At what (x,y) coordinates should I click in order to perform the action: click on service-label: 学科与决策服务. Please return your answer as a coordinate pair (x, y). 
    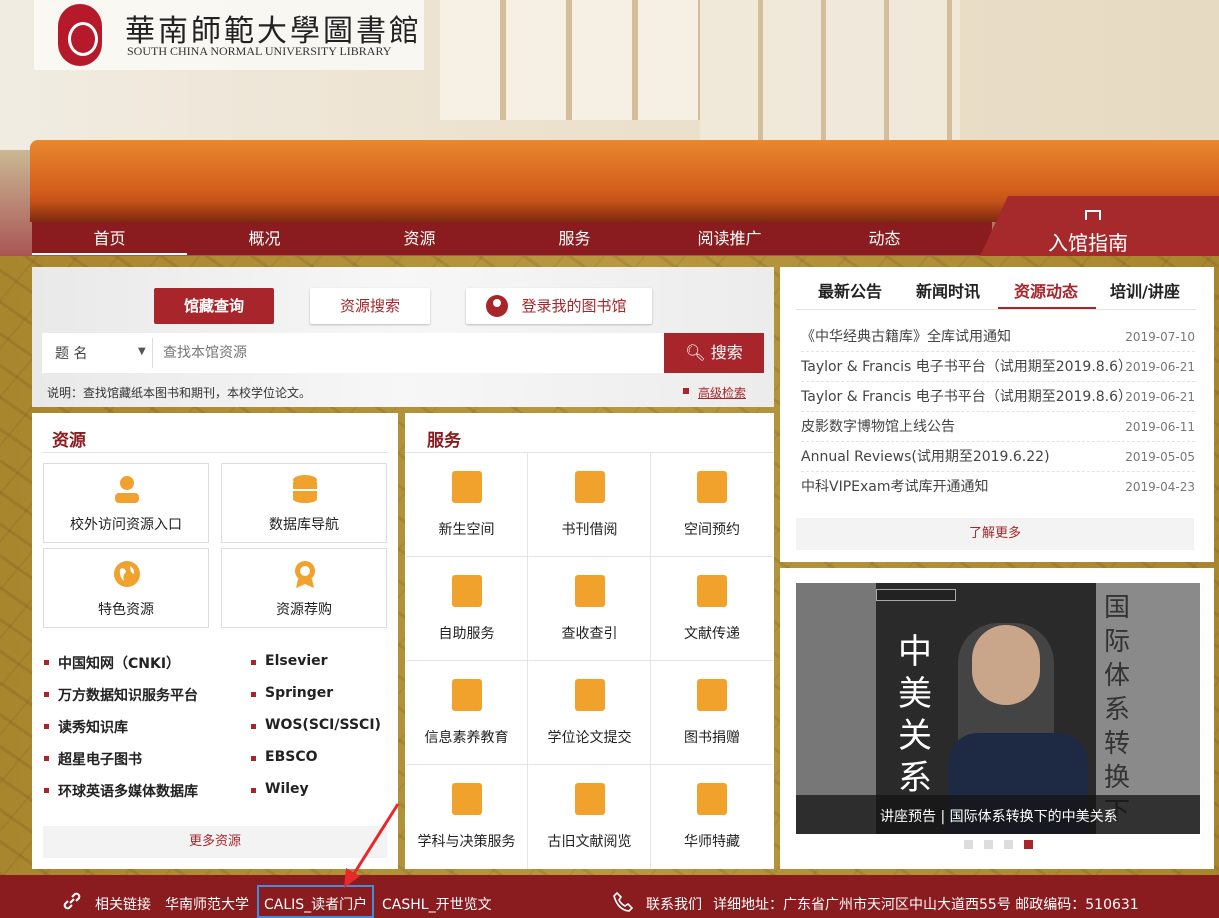
    Looking at the image, I should click on (466, 842).